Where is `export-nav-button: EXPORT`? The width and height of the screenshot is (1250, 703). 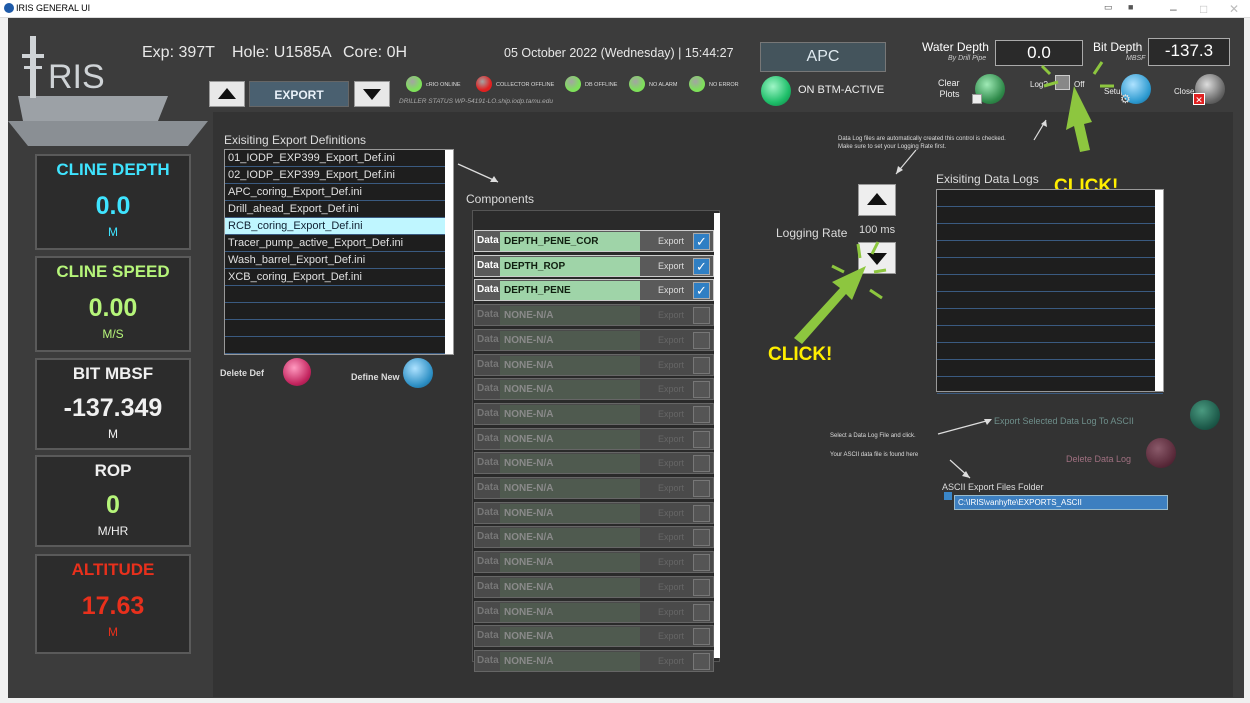
export-nav-button: EXPORT is located at coordinates (299, 94).